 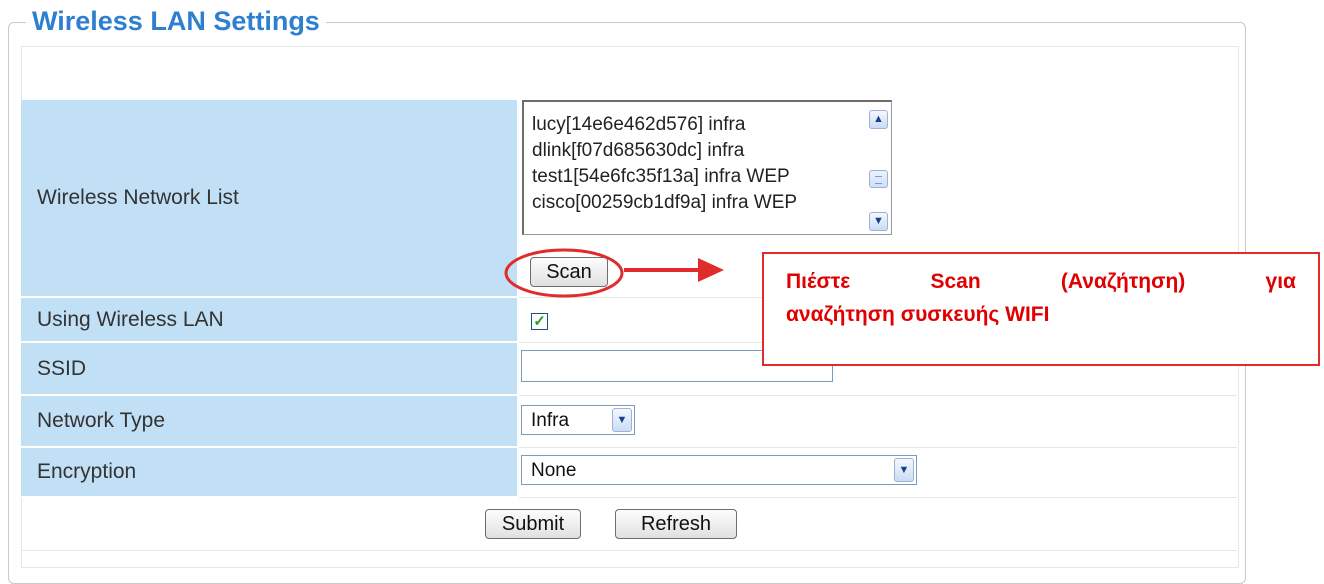 What do you see at coordinates (1123, 281) in the screenshot?
I see `callout-word: (Αναζήτηση)` at bounding box center [1123, 281].